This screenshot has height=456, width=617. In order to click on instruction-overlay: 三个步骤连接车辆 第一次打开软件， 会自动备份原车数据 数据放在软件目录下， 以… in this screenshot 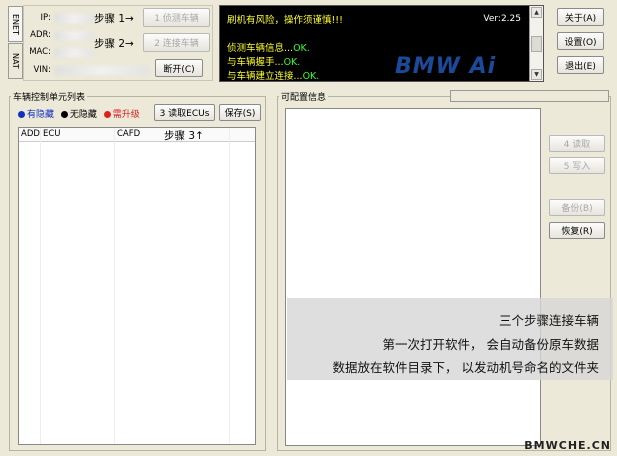, I will do `click(450, 339)`.